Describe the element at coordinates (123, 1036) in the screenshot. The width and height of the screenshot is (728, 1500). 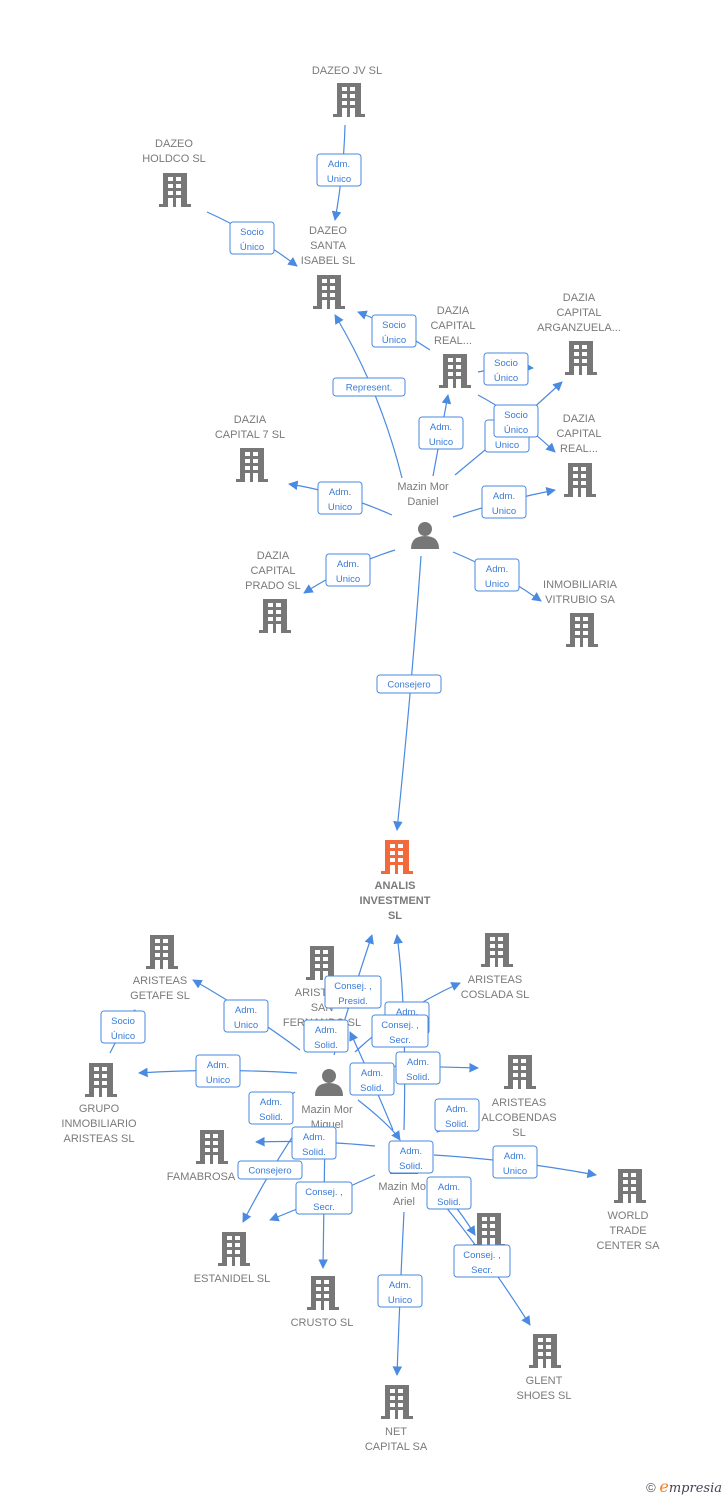
I see `relation-text: Único` at that location.